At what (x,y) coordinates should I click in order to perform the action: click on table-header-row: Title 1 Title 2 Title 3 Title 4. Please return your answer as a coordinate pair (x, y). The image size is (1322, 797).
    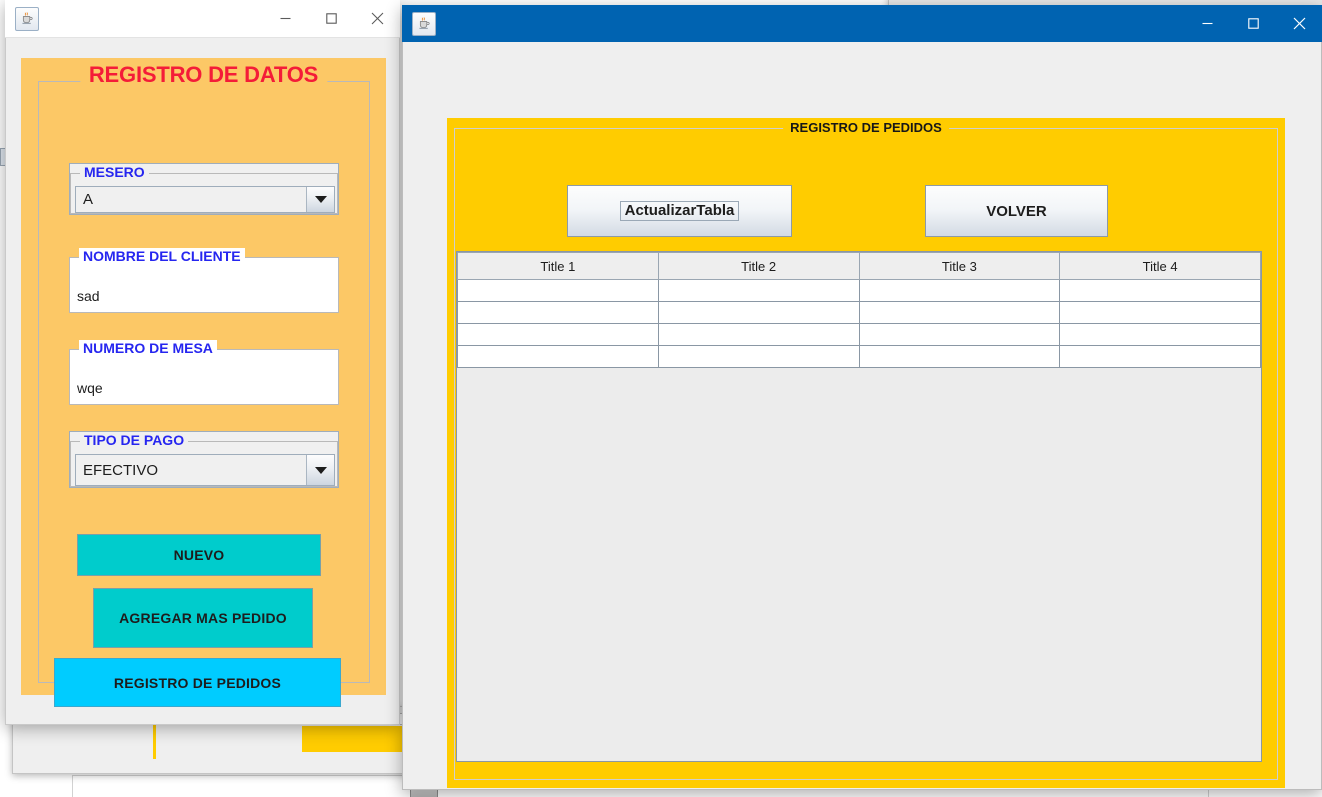
    Looking at the image, I should click on (859, 266).